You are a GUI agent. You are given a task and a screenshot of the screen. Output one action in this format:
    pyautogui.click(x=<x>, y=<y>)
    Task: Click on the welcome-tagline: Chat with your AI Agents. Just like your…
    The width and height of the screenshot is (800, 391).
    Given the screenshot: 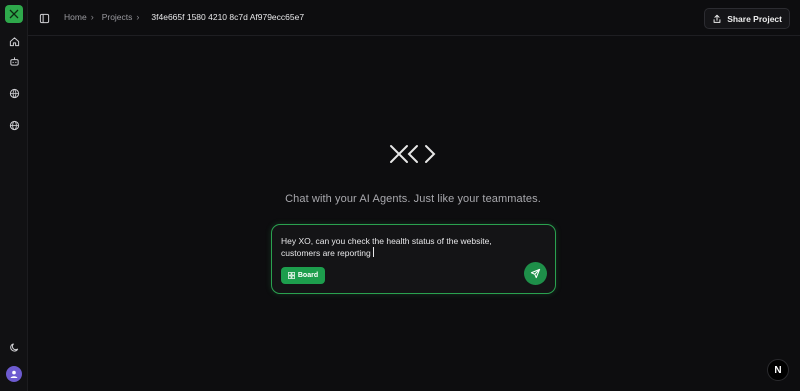 What is the action you would take?
    pyautogui.click(x=413, y=199)
    